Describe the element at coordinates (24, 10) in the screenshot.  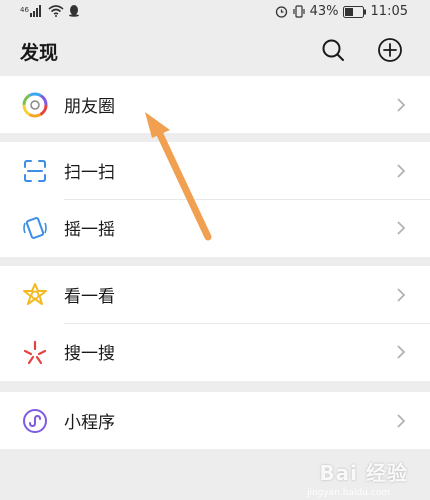
I see `svg-text: 46` at that location.